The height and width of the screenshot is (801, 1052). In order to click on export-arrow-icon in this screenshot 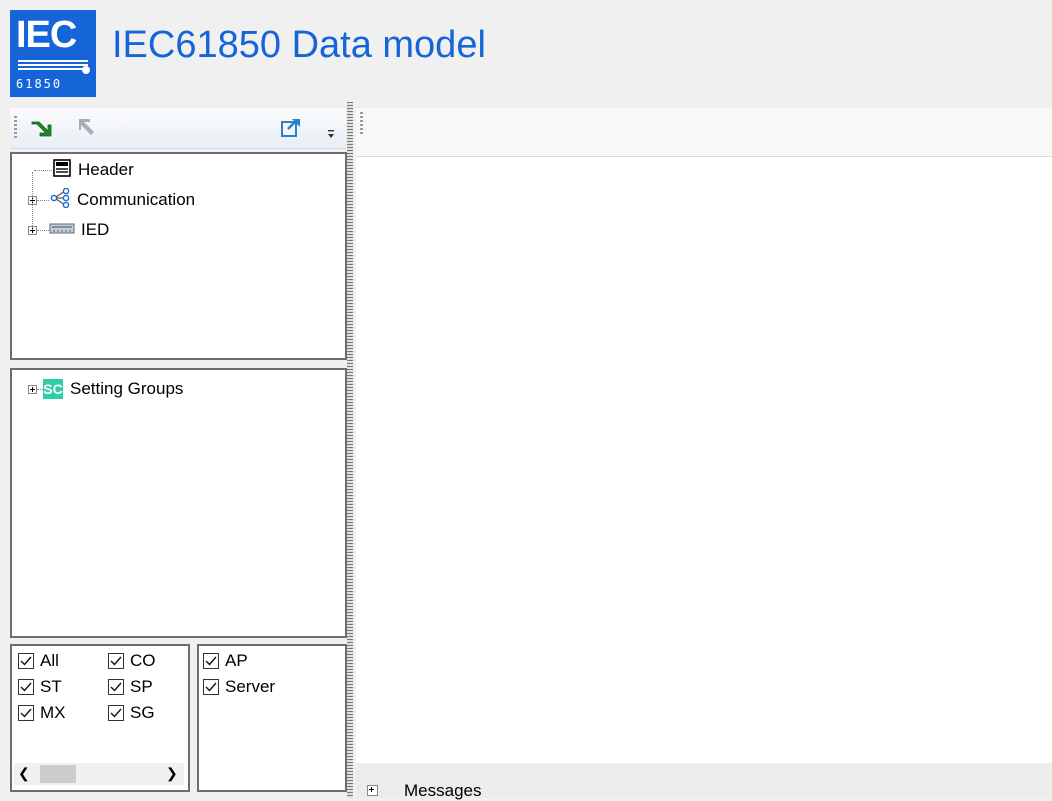, I will do `click(87, 127)`.